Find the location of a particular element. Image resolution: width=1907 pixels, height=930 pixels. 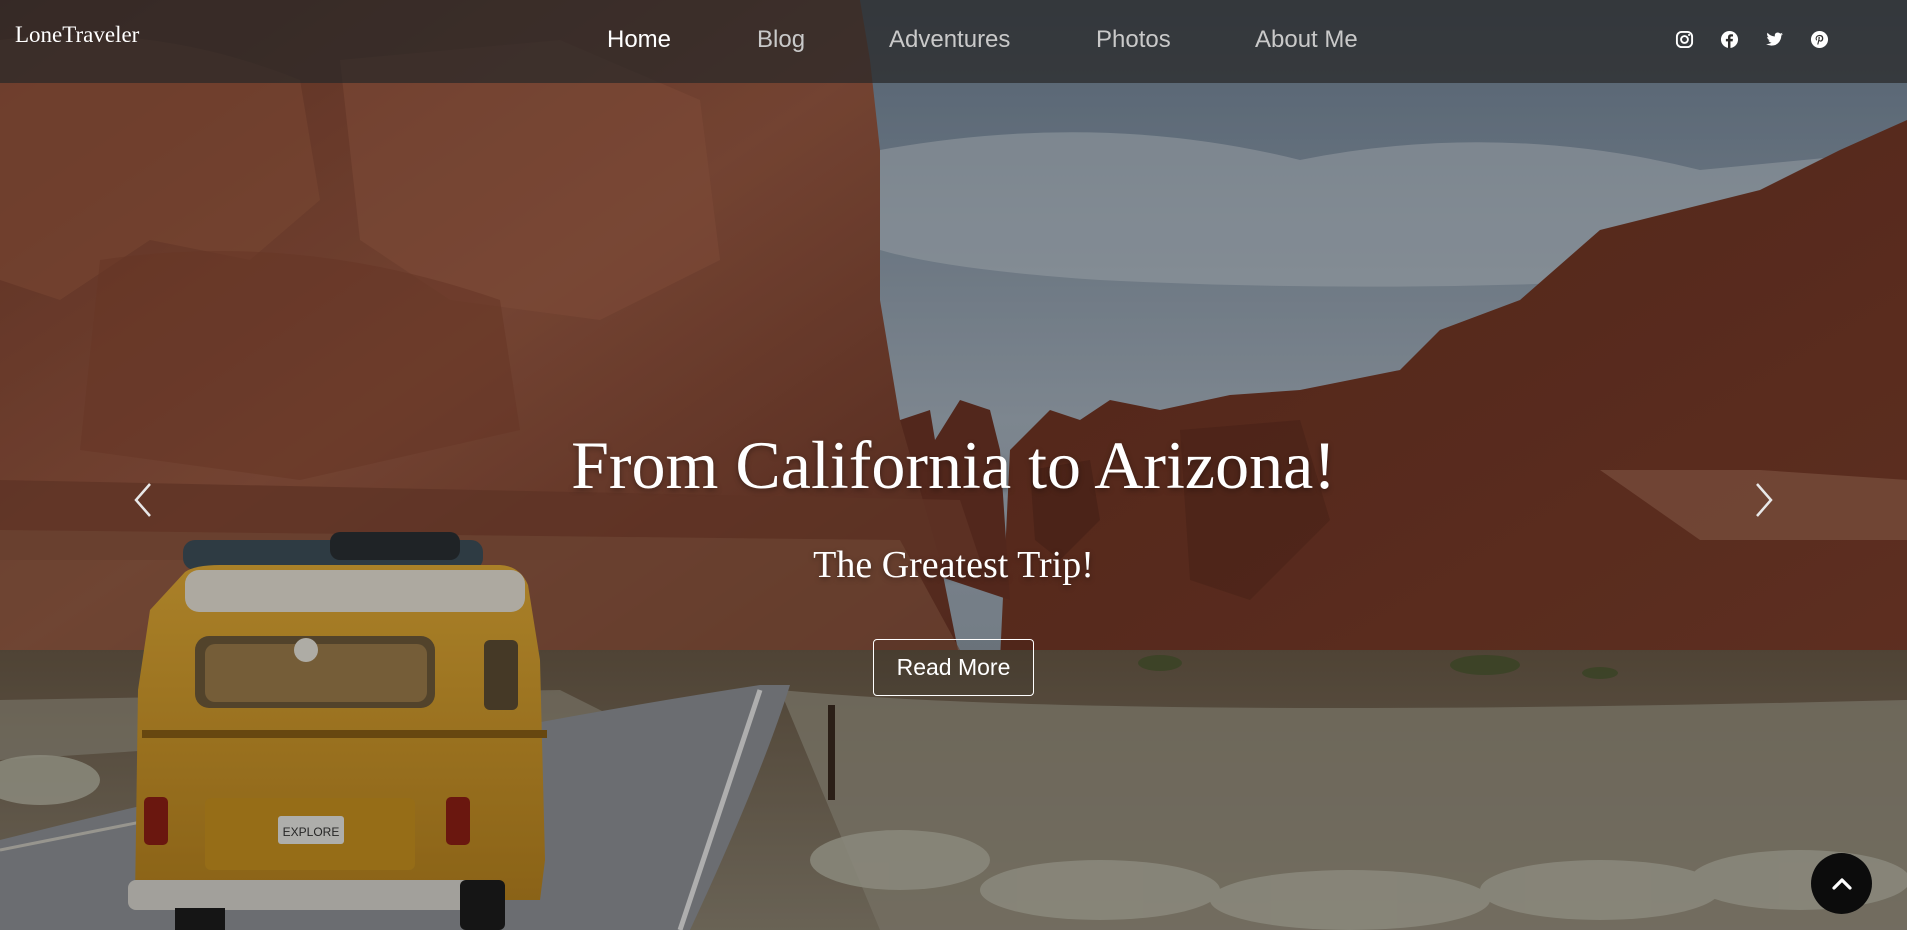

instagram-icon is located at coordinates (1684, 39).